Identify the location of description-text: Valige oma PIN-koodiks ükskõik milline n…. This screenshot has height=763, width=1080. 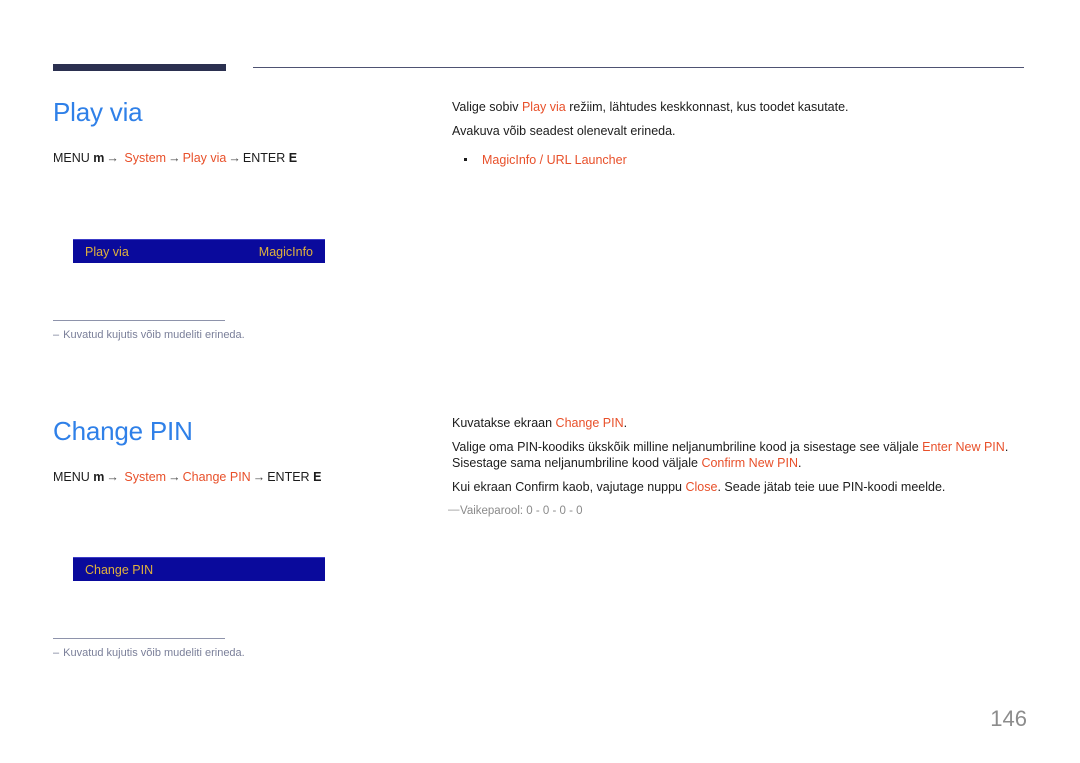
(687, 447).